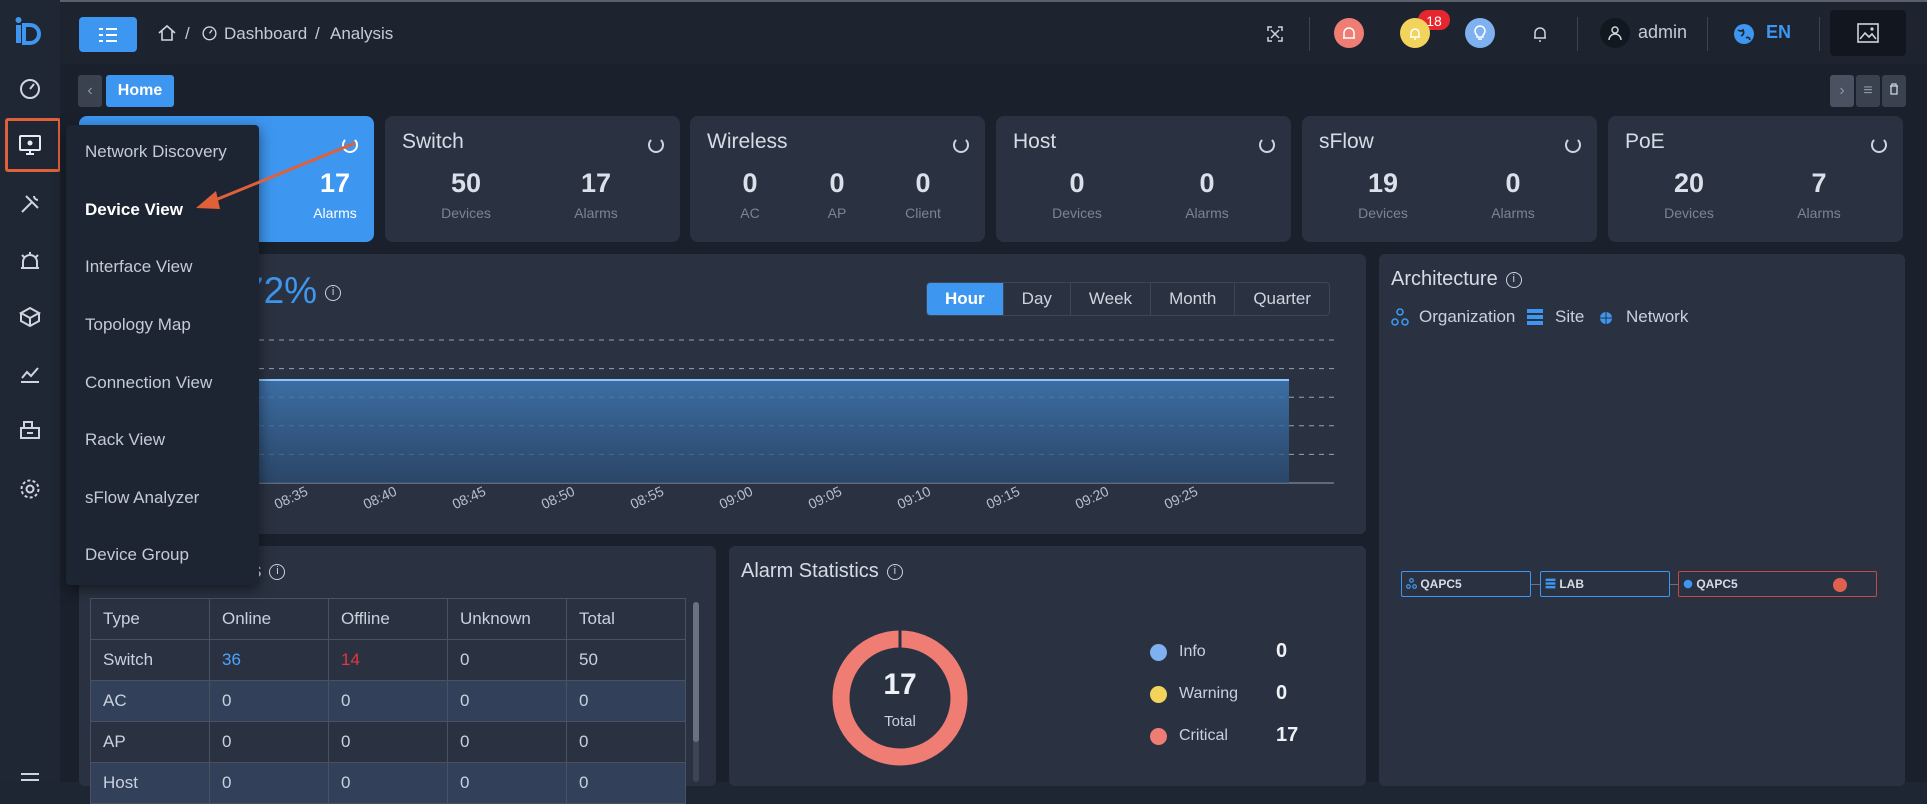 This screenshot has width=1927, height=804. I want to click on arch-node-site: LAB, so click(1605, 584).